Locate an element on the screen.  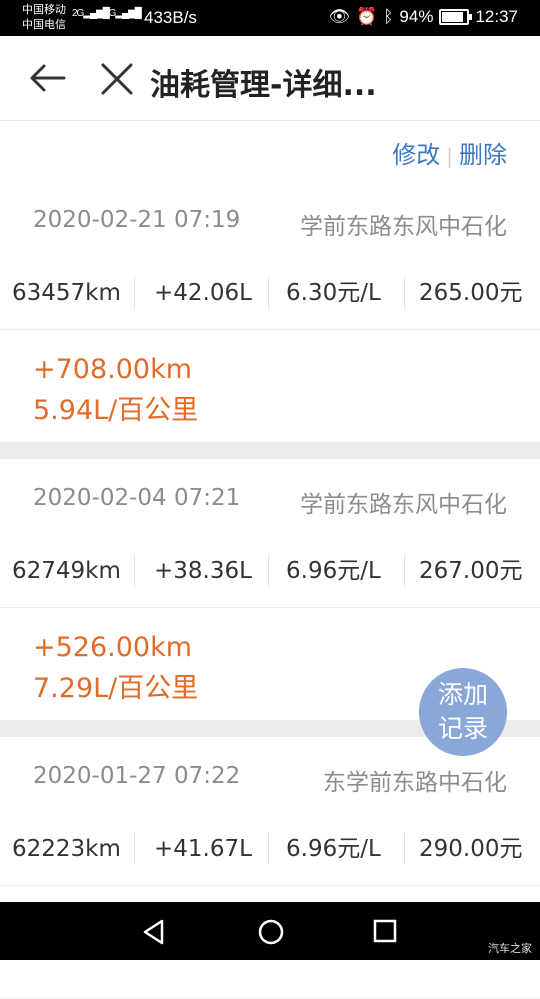
record-odometer: 63457km is located at coordinates (66, 293).